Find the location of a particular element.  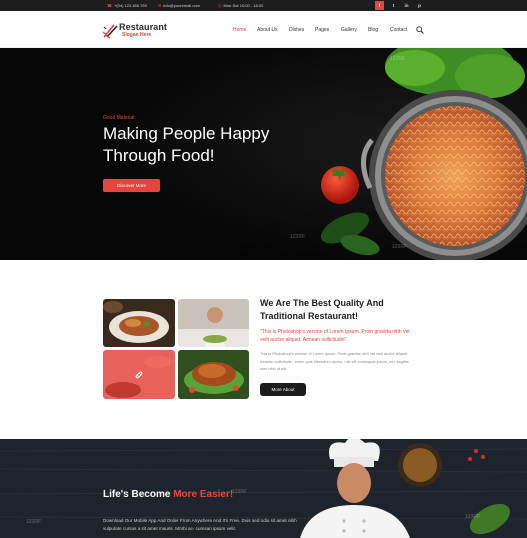

hours-info: ◷ Mon-Sat 10:00 - 18:00 is located at coordinates (240, 5).